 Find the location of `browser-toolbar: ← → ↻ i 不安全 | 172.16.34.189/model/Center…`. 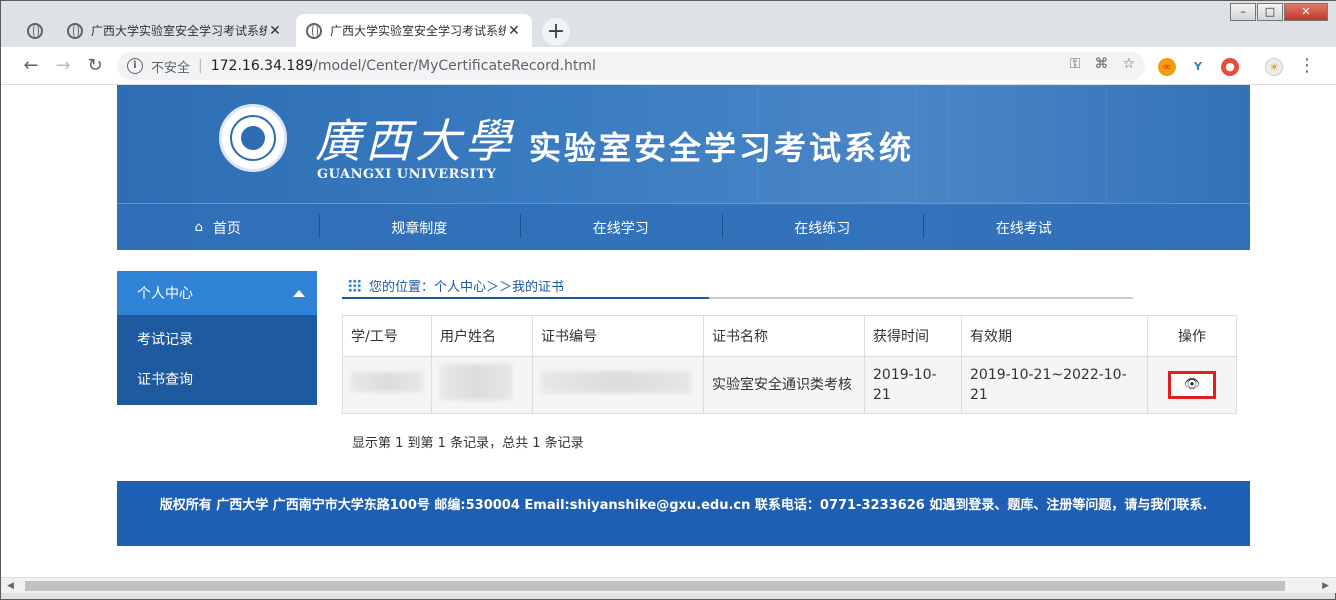

browser-toolbar: ← → ↻ i 不安全 | 172.16.34.189/model/Center… is located at coordinates (668, 66).